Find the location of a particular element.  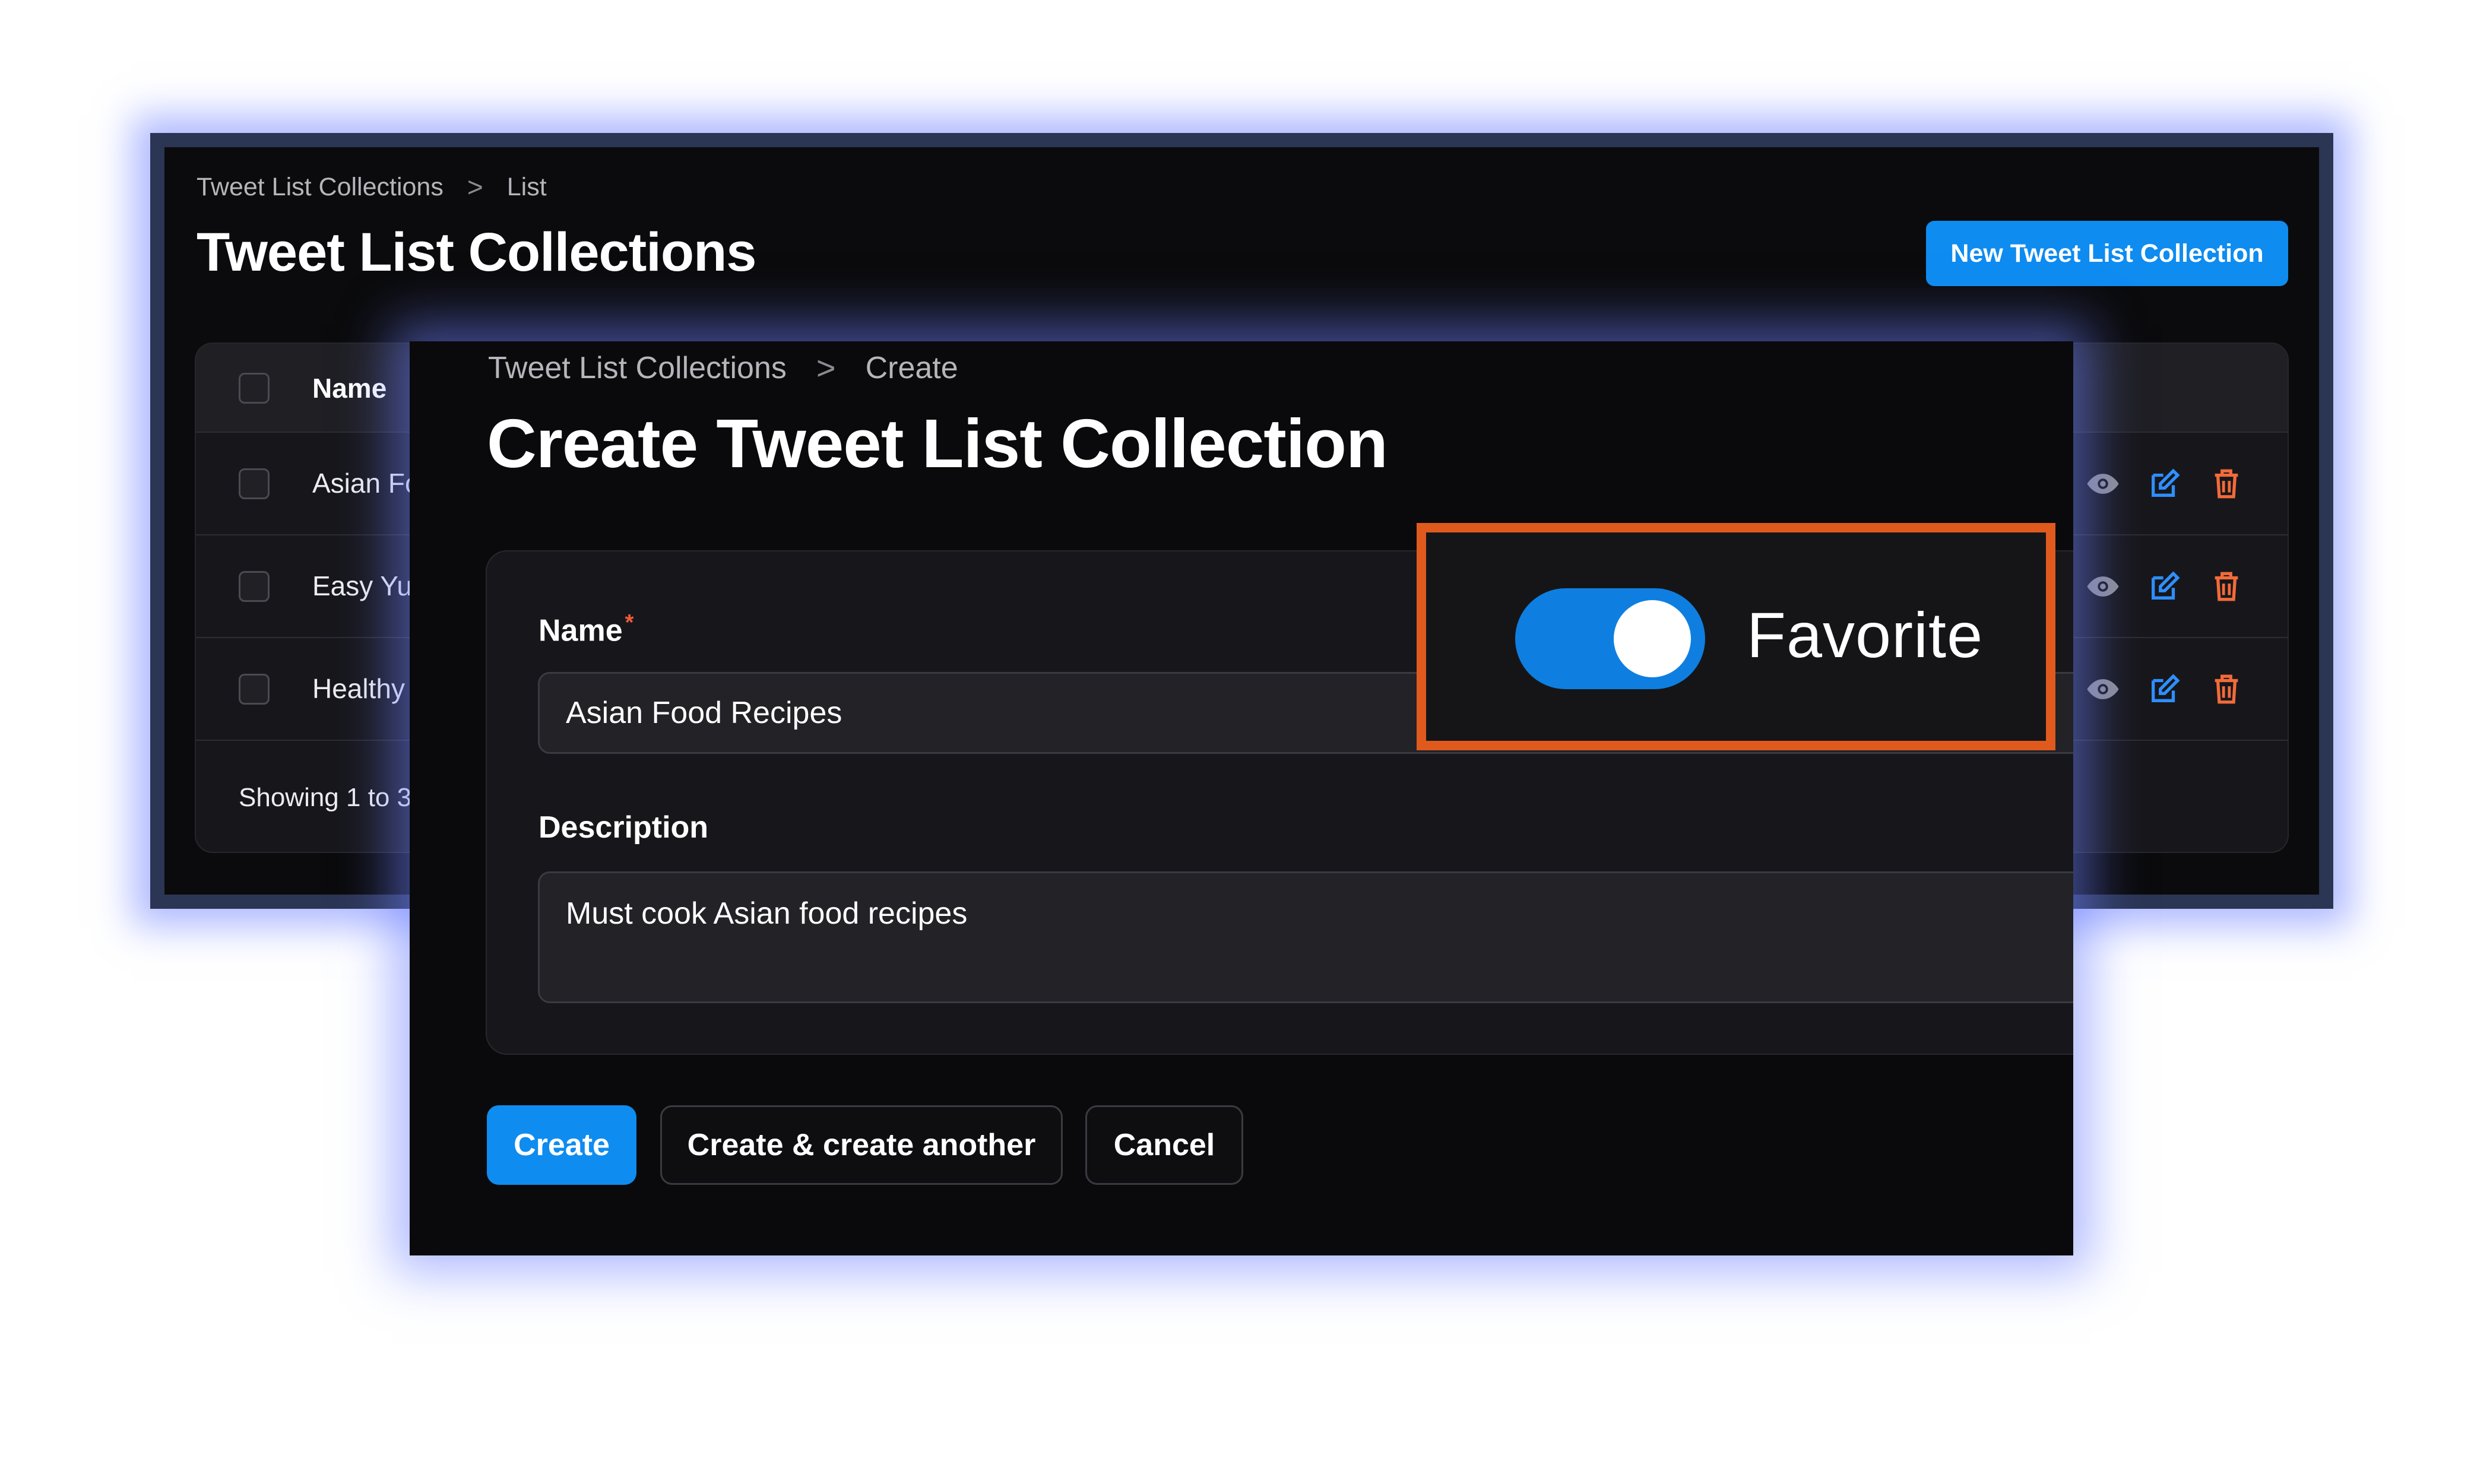

description-field-label: Description is located at coordinates (623, 827).